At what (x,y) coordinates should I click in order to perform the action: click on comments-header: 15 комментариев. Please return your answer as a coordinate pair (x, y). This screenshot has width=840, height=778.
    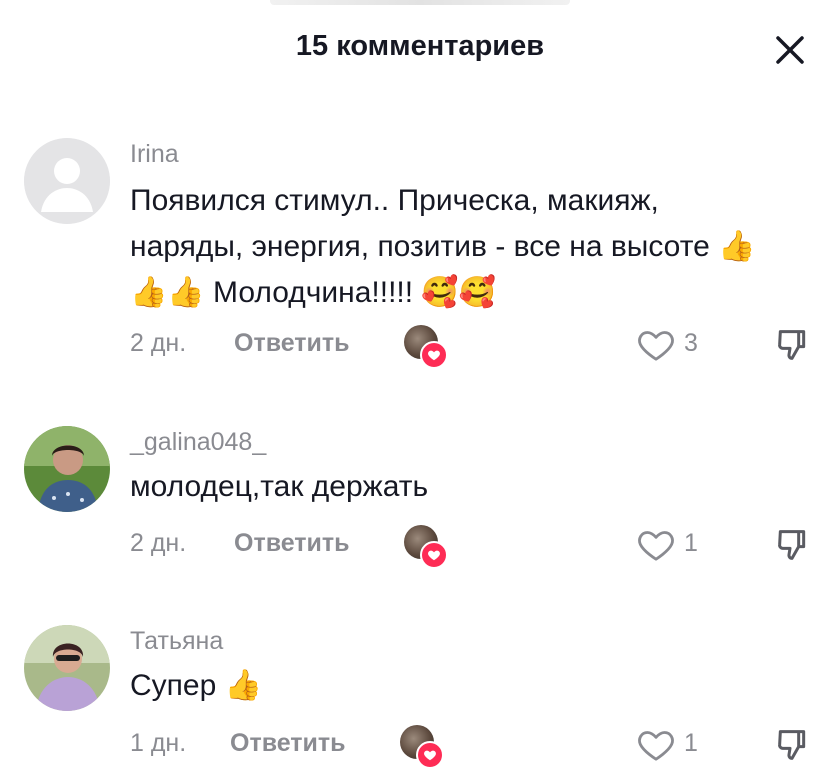
    Looking at the image, I should click on (420, 50).